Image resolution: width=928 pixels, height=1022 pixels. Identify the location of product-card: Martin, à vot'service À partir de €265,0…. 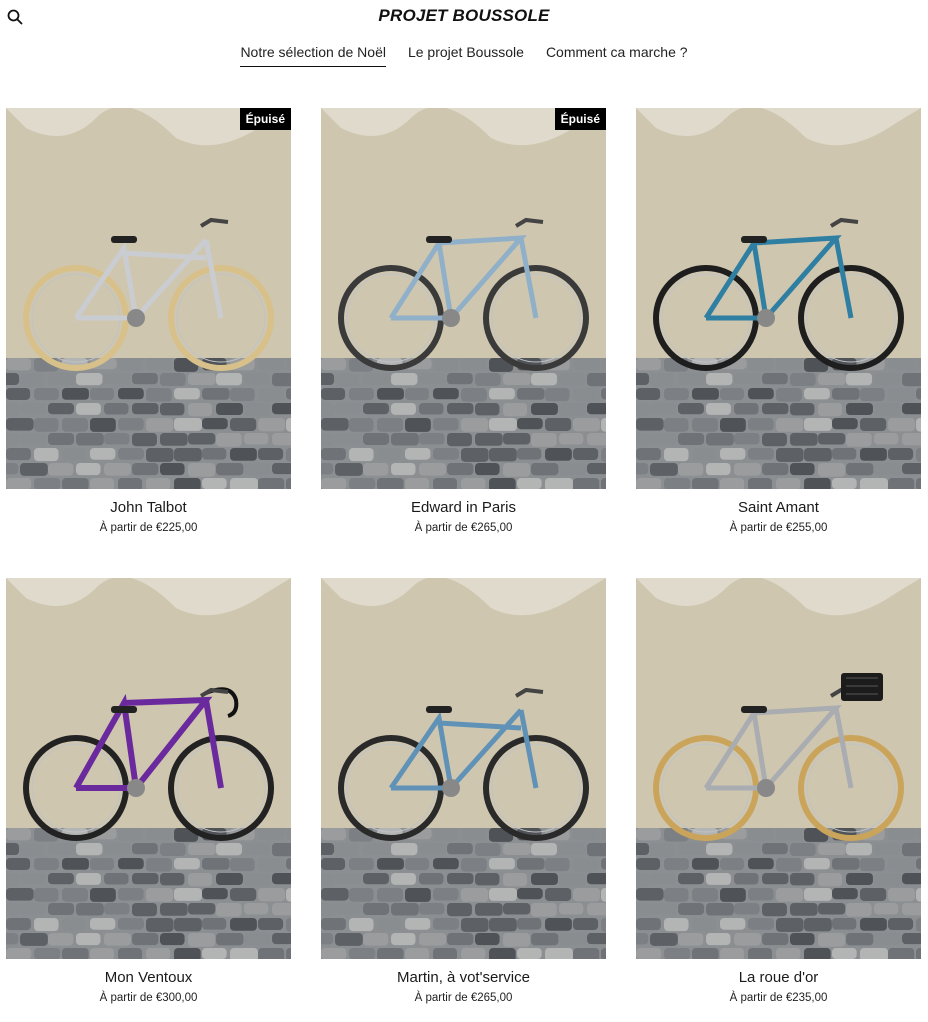
(463, 791).